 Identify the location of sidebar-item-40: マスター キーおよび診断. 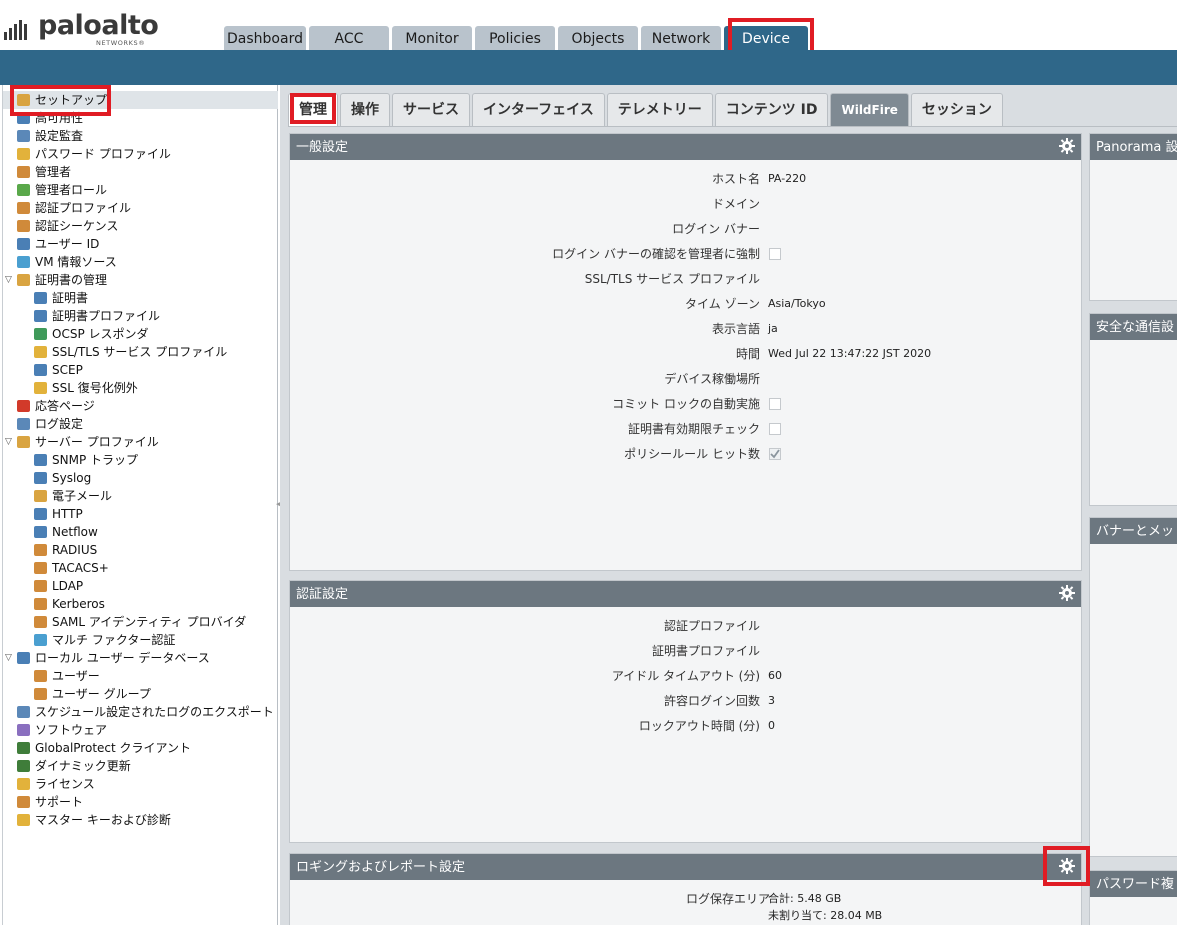
(140, 820).